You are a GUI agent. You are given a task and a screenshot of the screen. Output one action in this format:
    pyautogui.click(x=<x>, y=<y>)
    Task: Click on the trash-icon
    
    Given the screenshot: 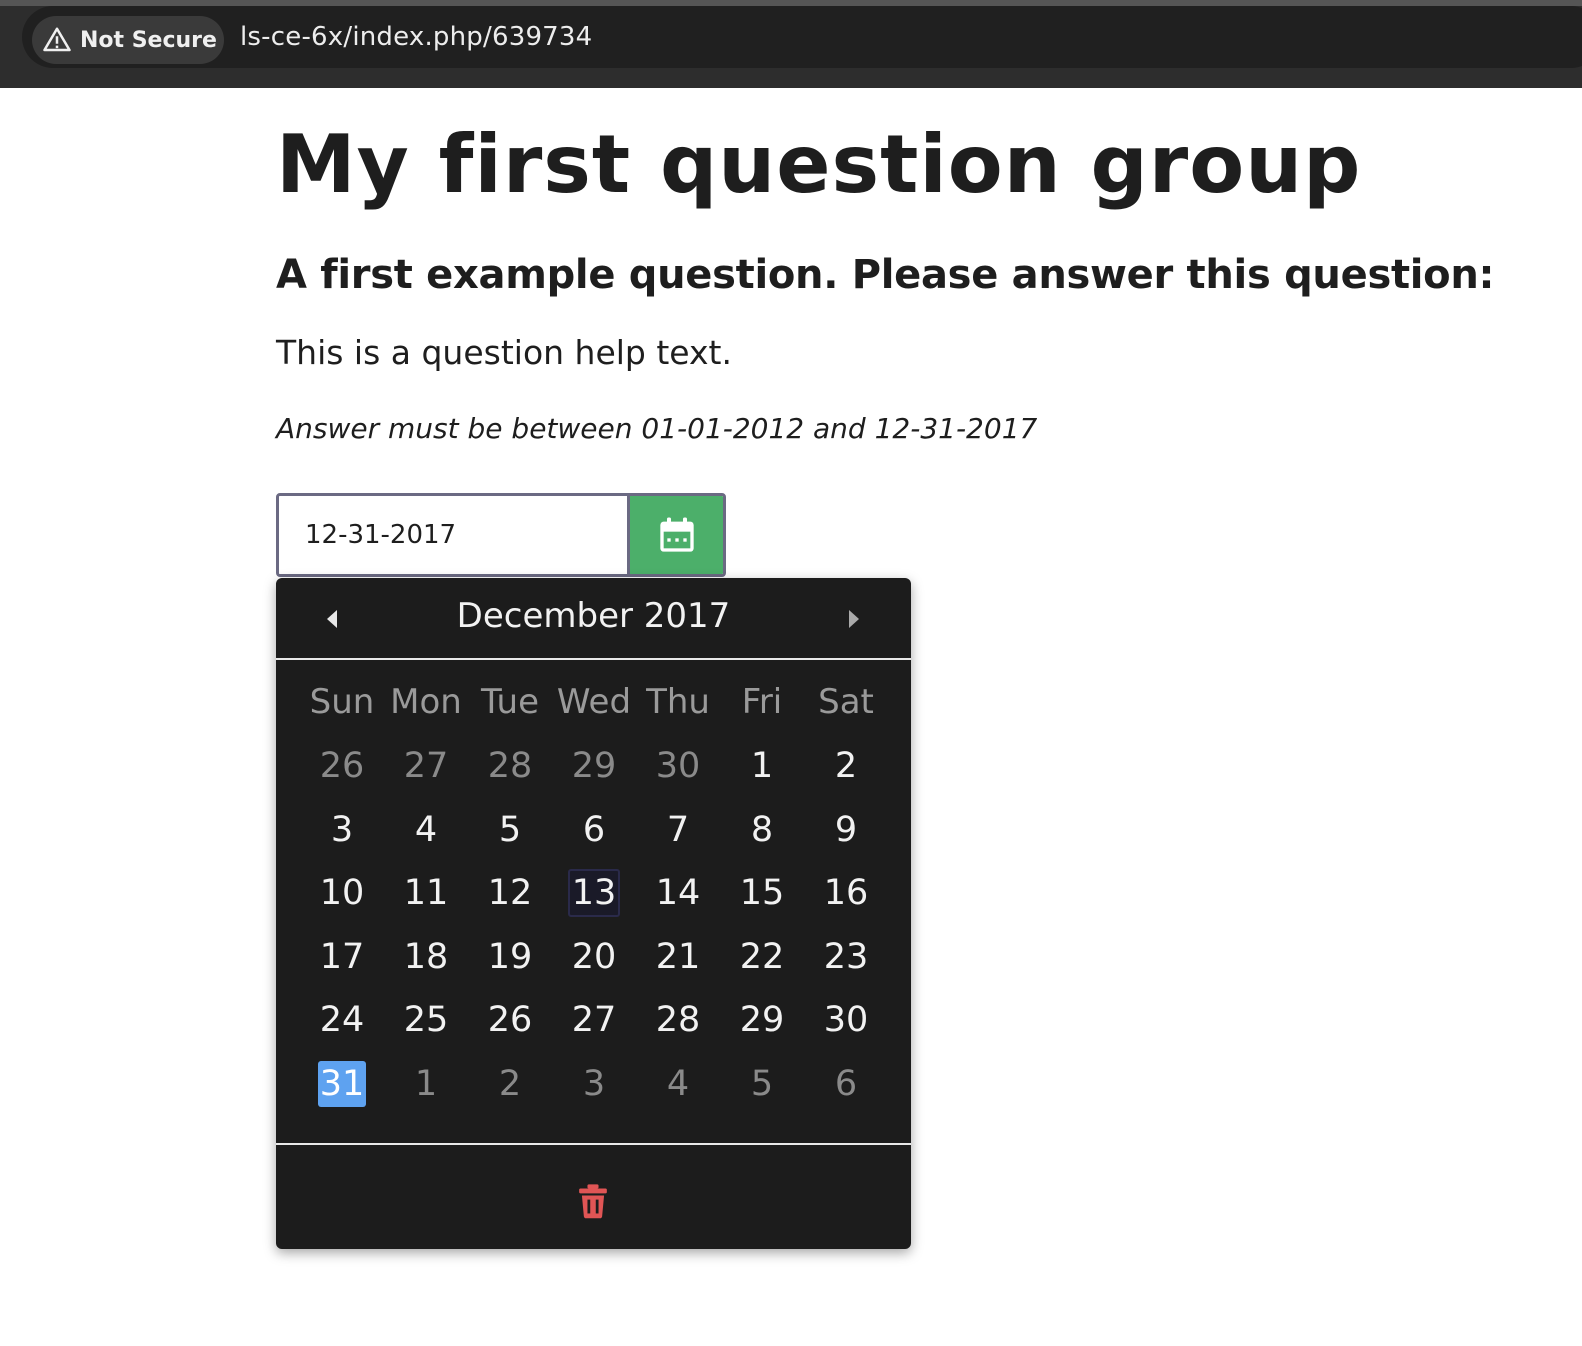 What is the action you would take?
    pyautogui.click(x=593, y=1201)
    